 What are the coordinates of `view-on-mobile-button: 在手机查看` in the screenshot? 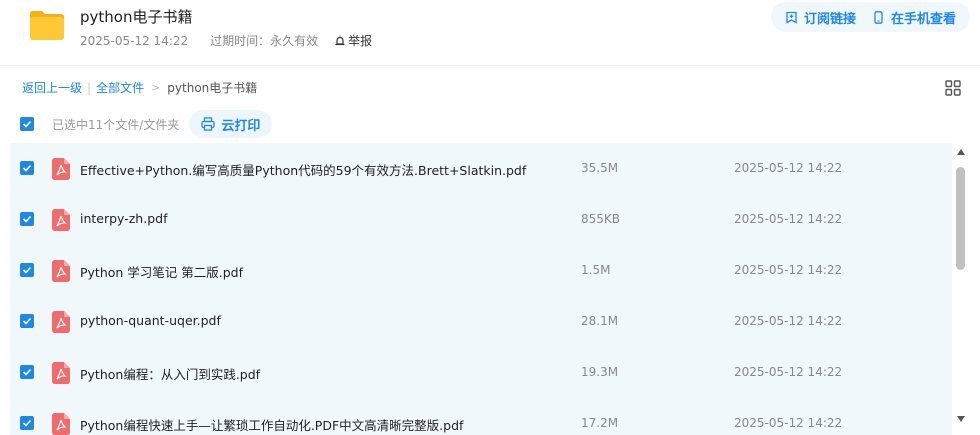 It's located at (914, 17).